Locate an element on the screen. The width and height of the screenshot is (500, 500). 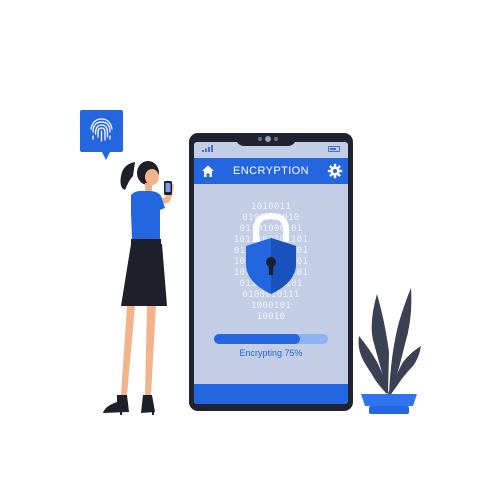
home-icon is located at coordinates (208, 171).